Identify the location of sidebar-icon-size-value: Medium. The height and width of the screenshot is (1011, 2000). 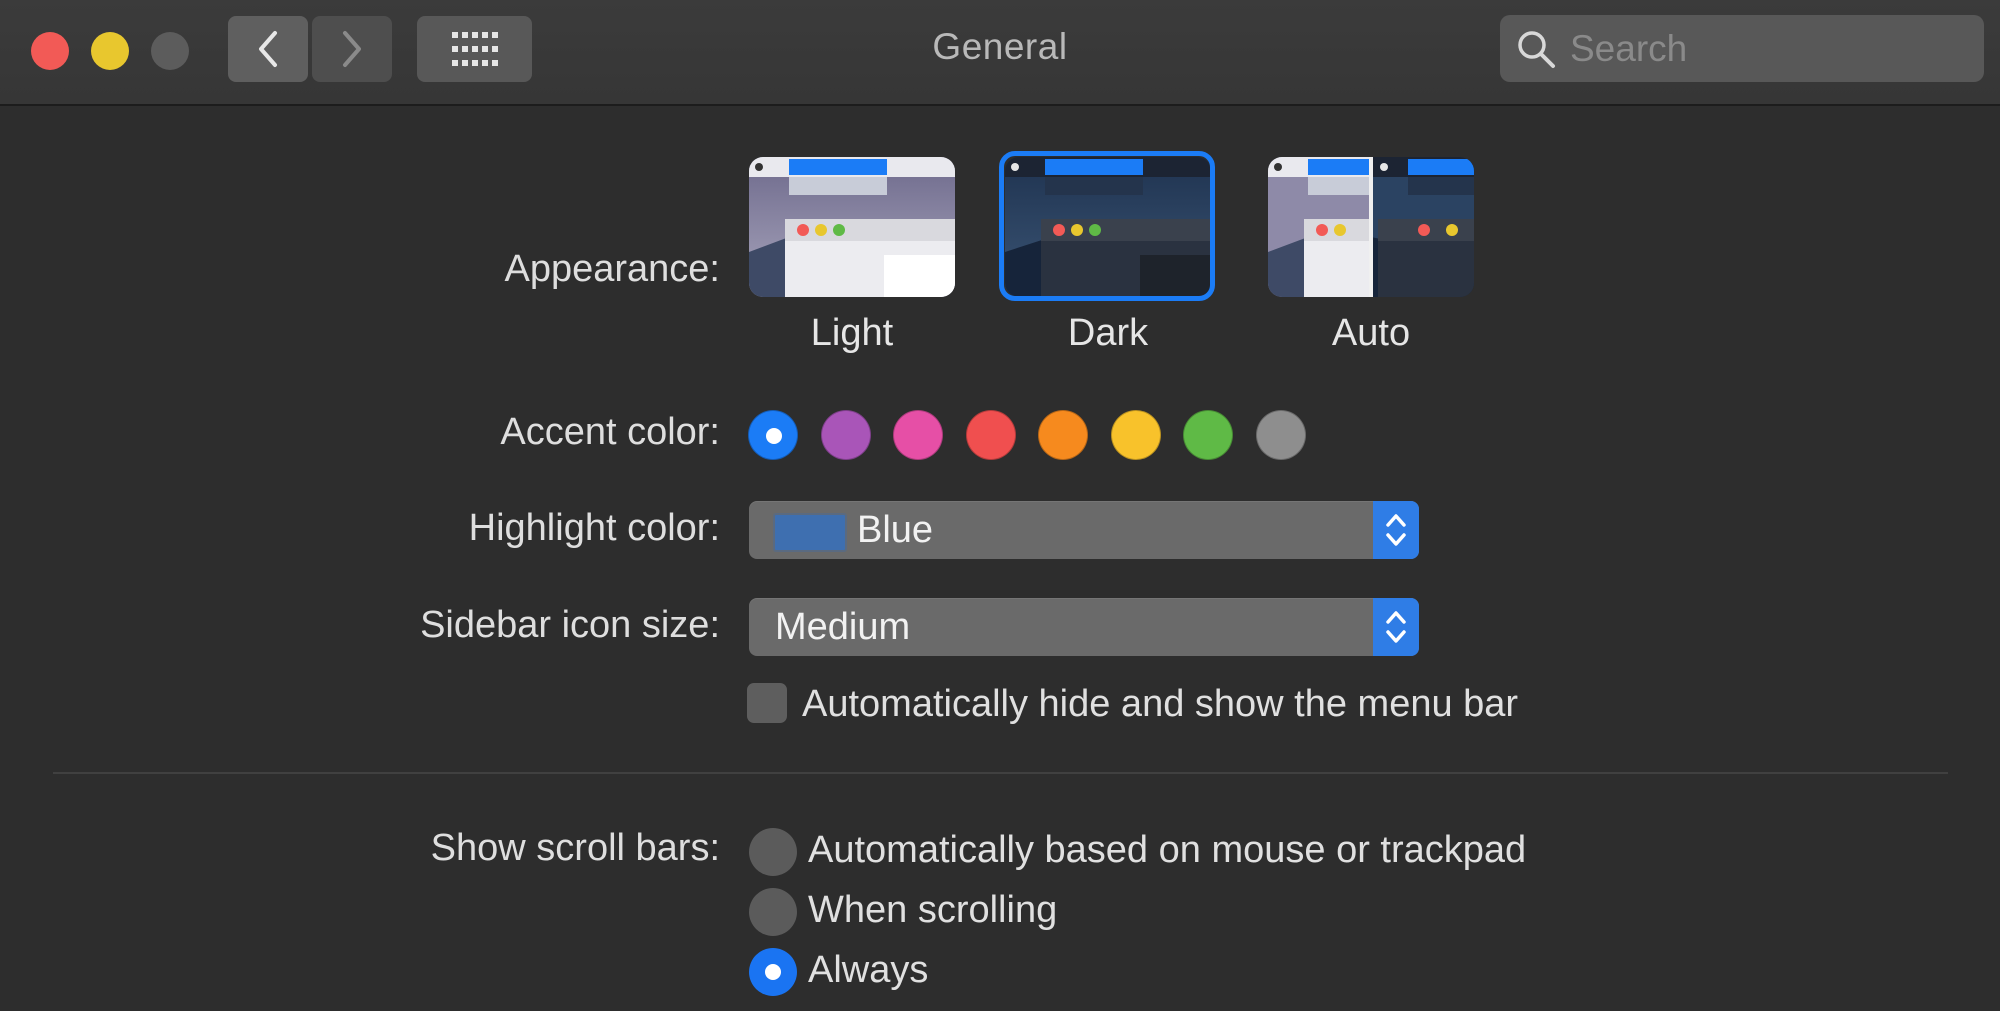
(843, 627).